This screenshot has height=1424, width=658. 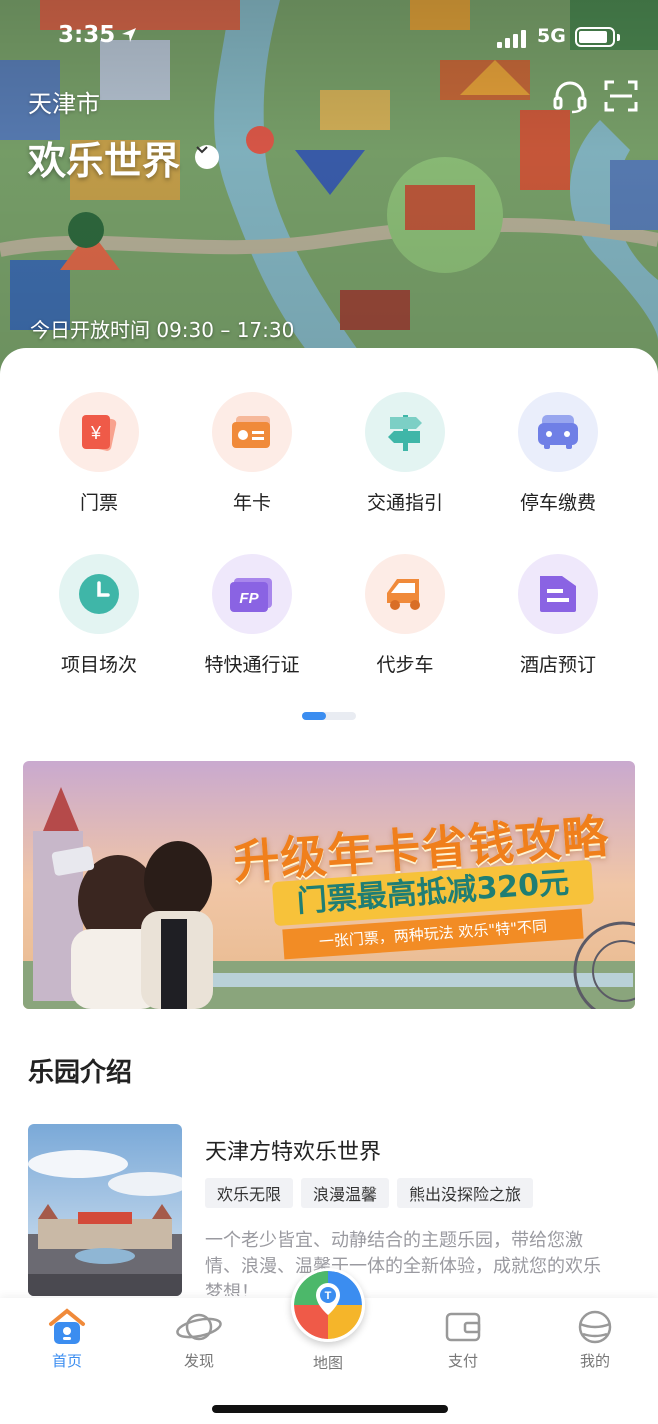 I want to click on park-photo, so click(x=105, y=1210).